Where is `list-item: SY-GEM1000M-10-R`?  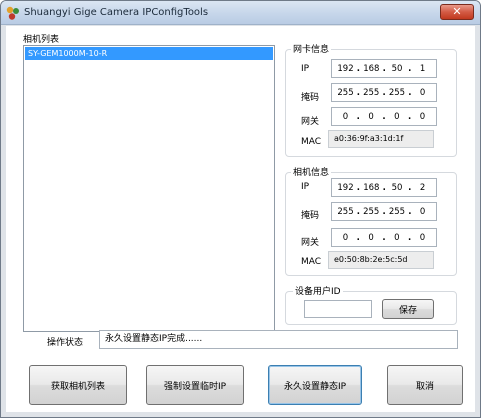 list-item: SY-GEM1000M-10-R is located at coordinates (149, 53).